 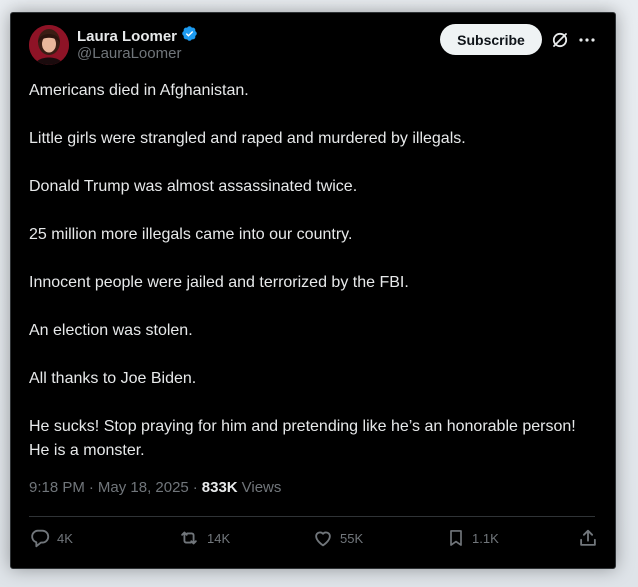 I want to click on tweet-metadata: 9:18 PM · May 18, 2025 · 833K Views, so click(x=155, y=487).